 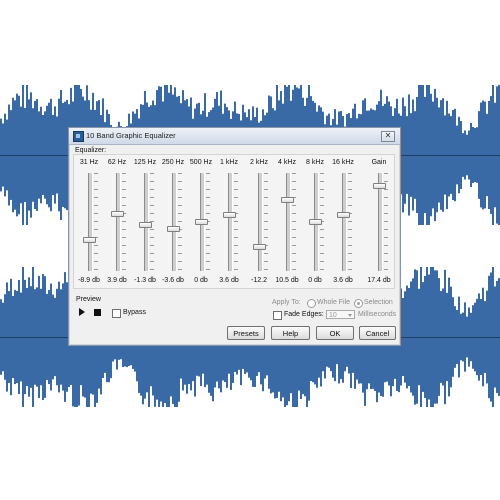 I want to click on title-bar: 10 Band Graphic Equalizer ✕, so click(x=234, y=136).